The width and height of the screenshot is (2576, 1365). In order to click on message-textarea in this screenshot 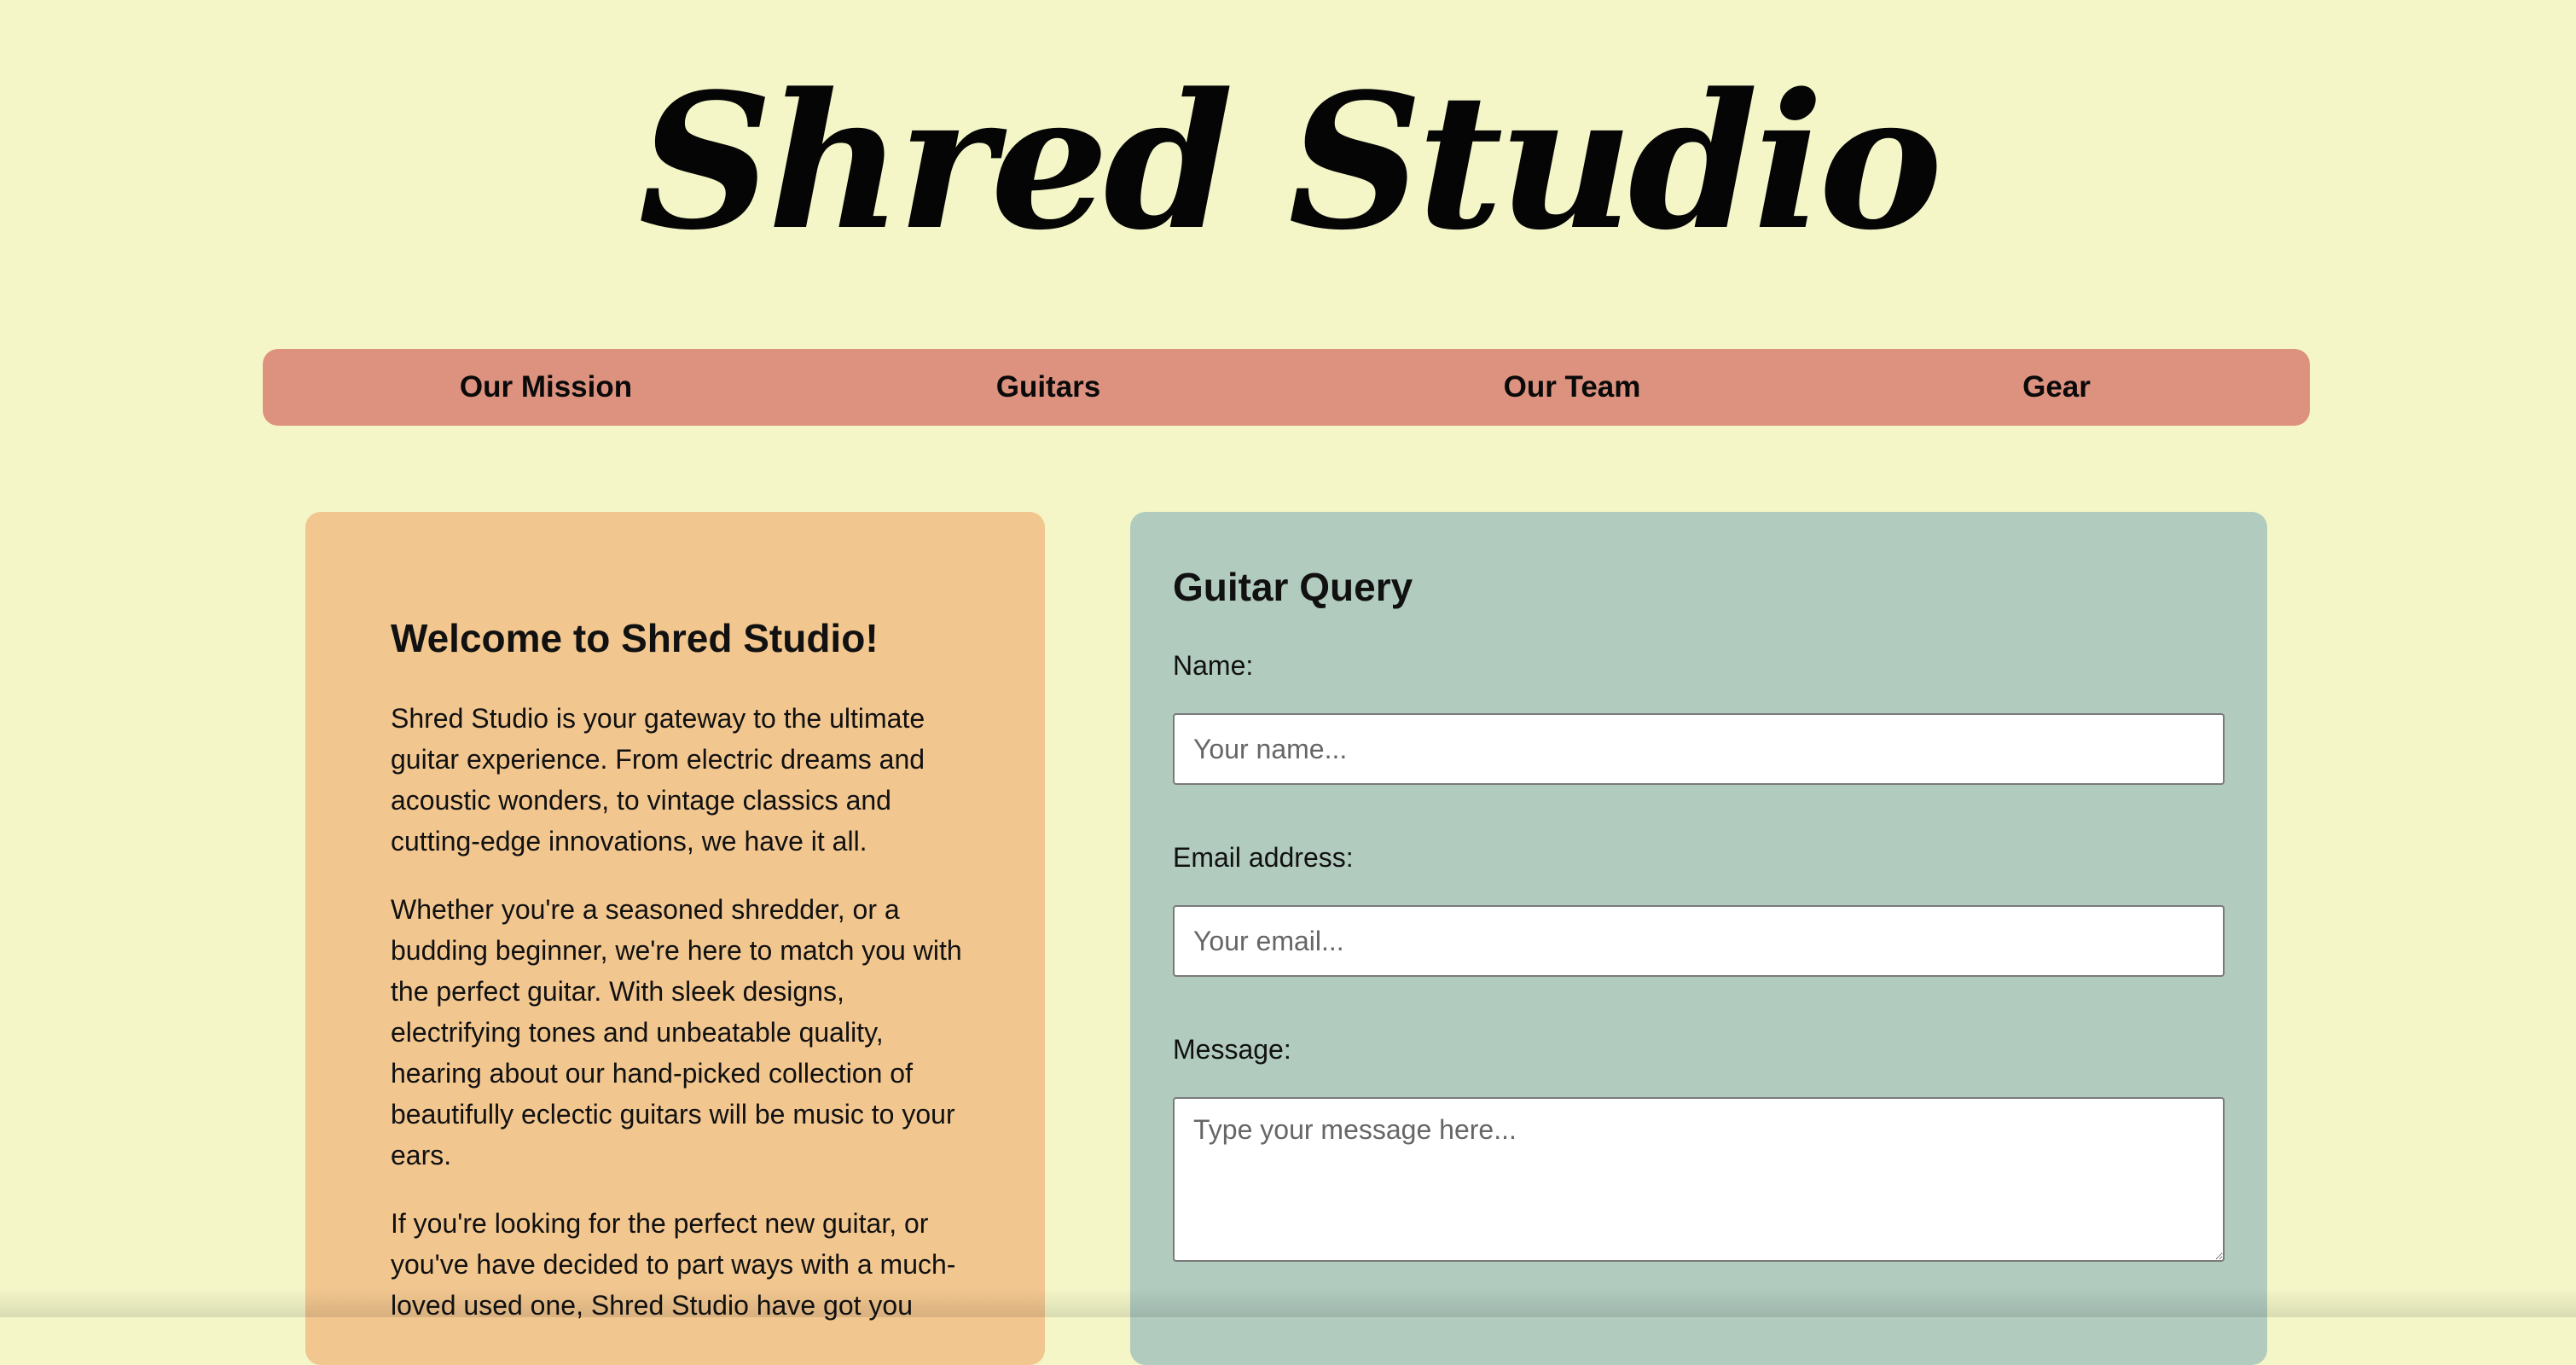, I will do `click(1699, 1179)`.